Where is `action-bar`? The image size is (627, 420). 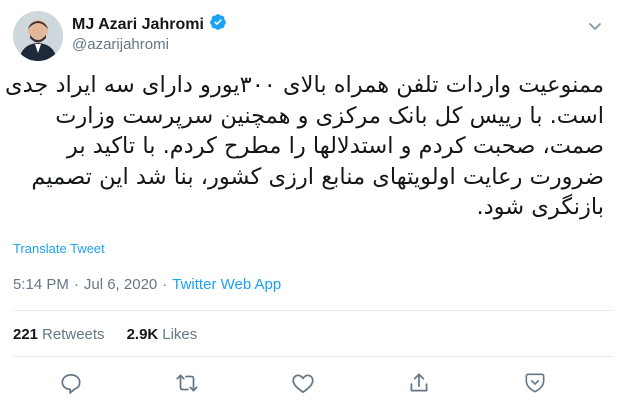 action-bar is located at coordinates (313, 385).